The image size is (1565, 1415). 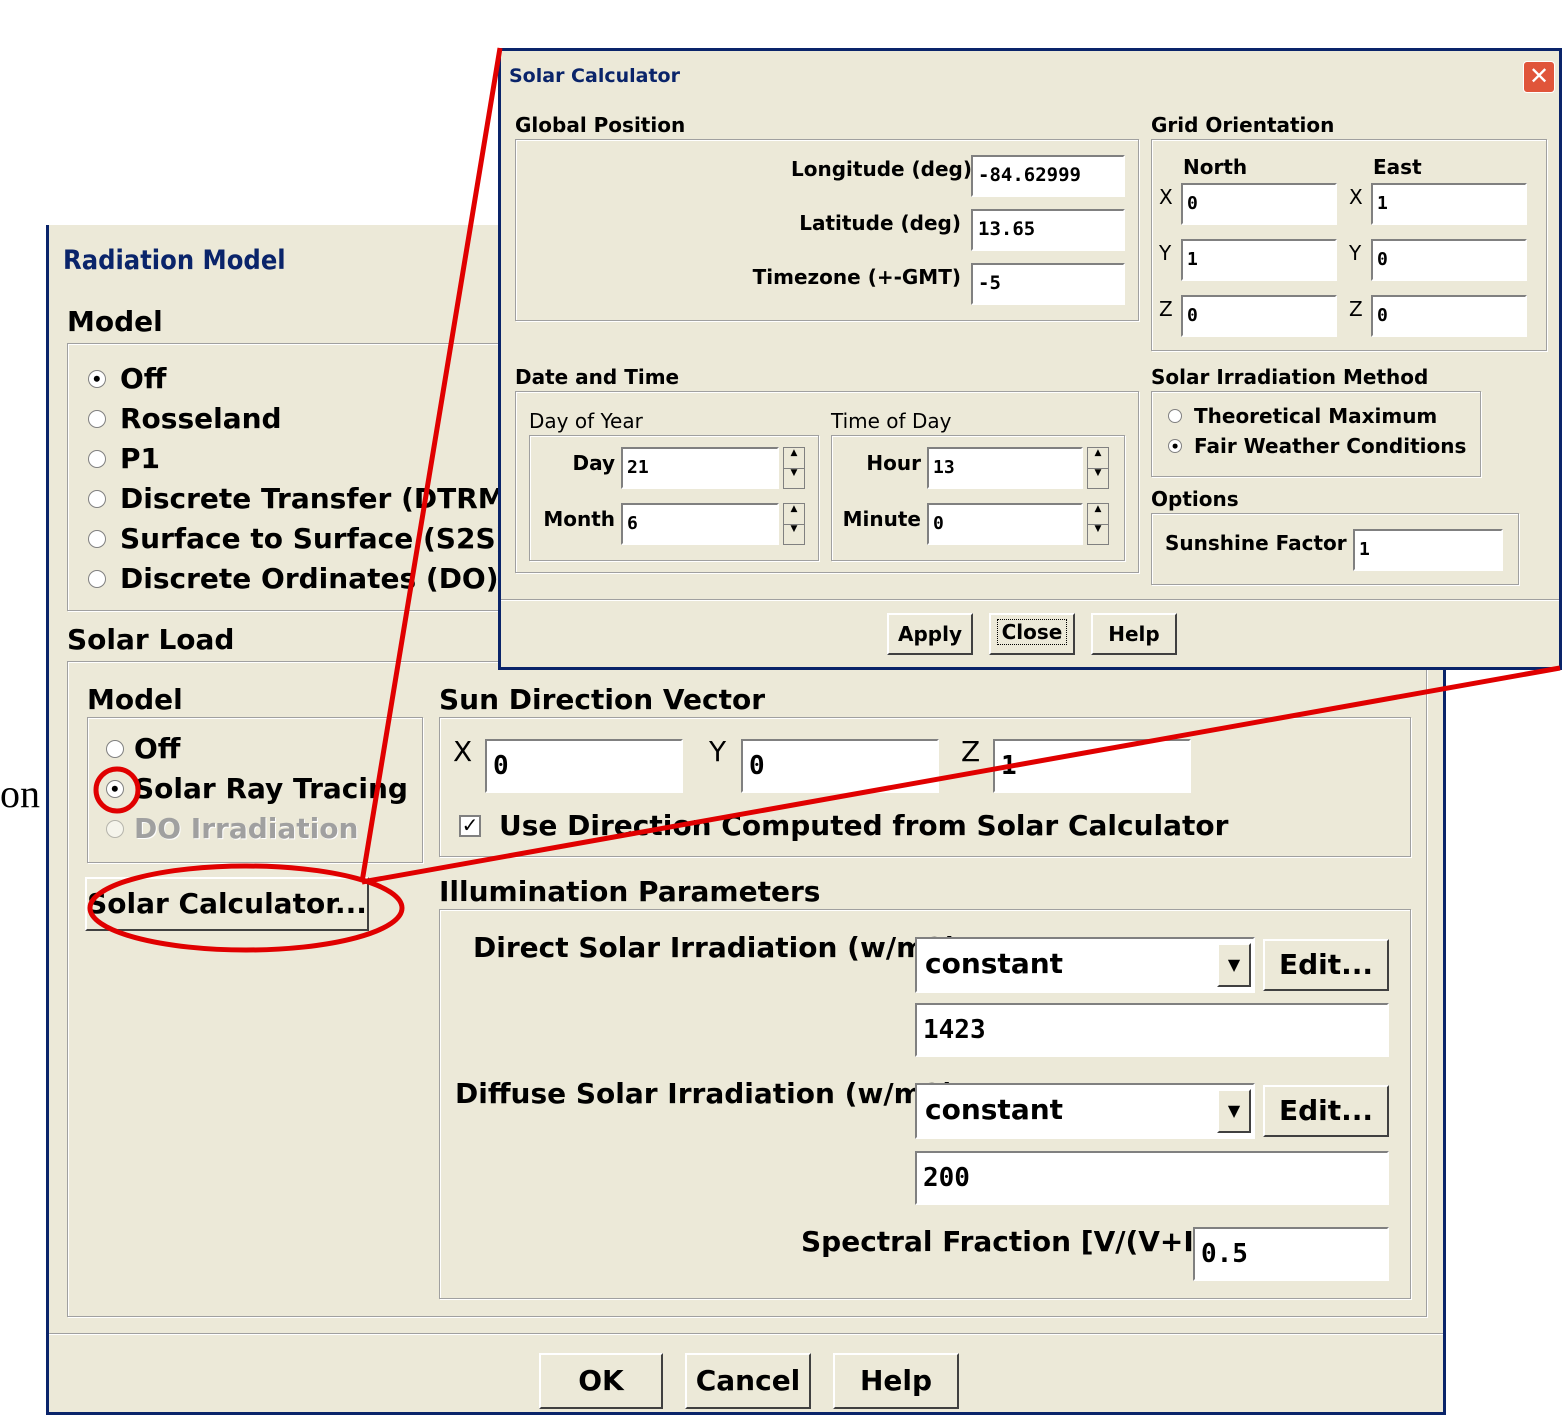 I want to click on sun-y-input: 0, so click(x=840, y=766).